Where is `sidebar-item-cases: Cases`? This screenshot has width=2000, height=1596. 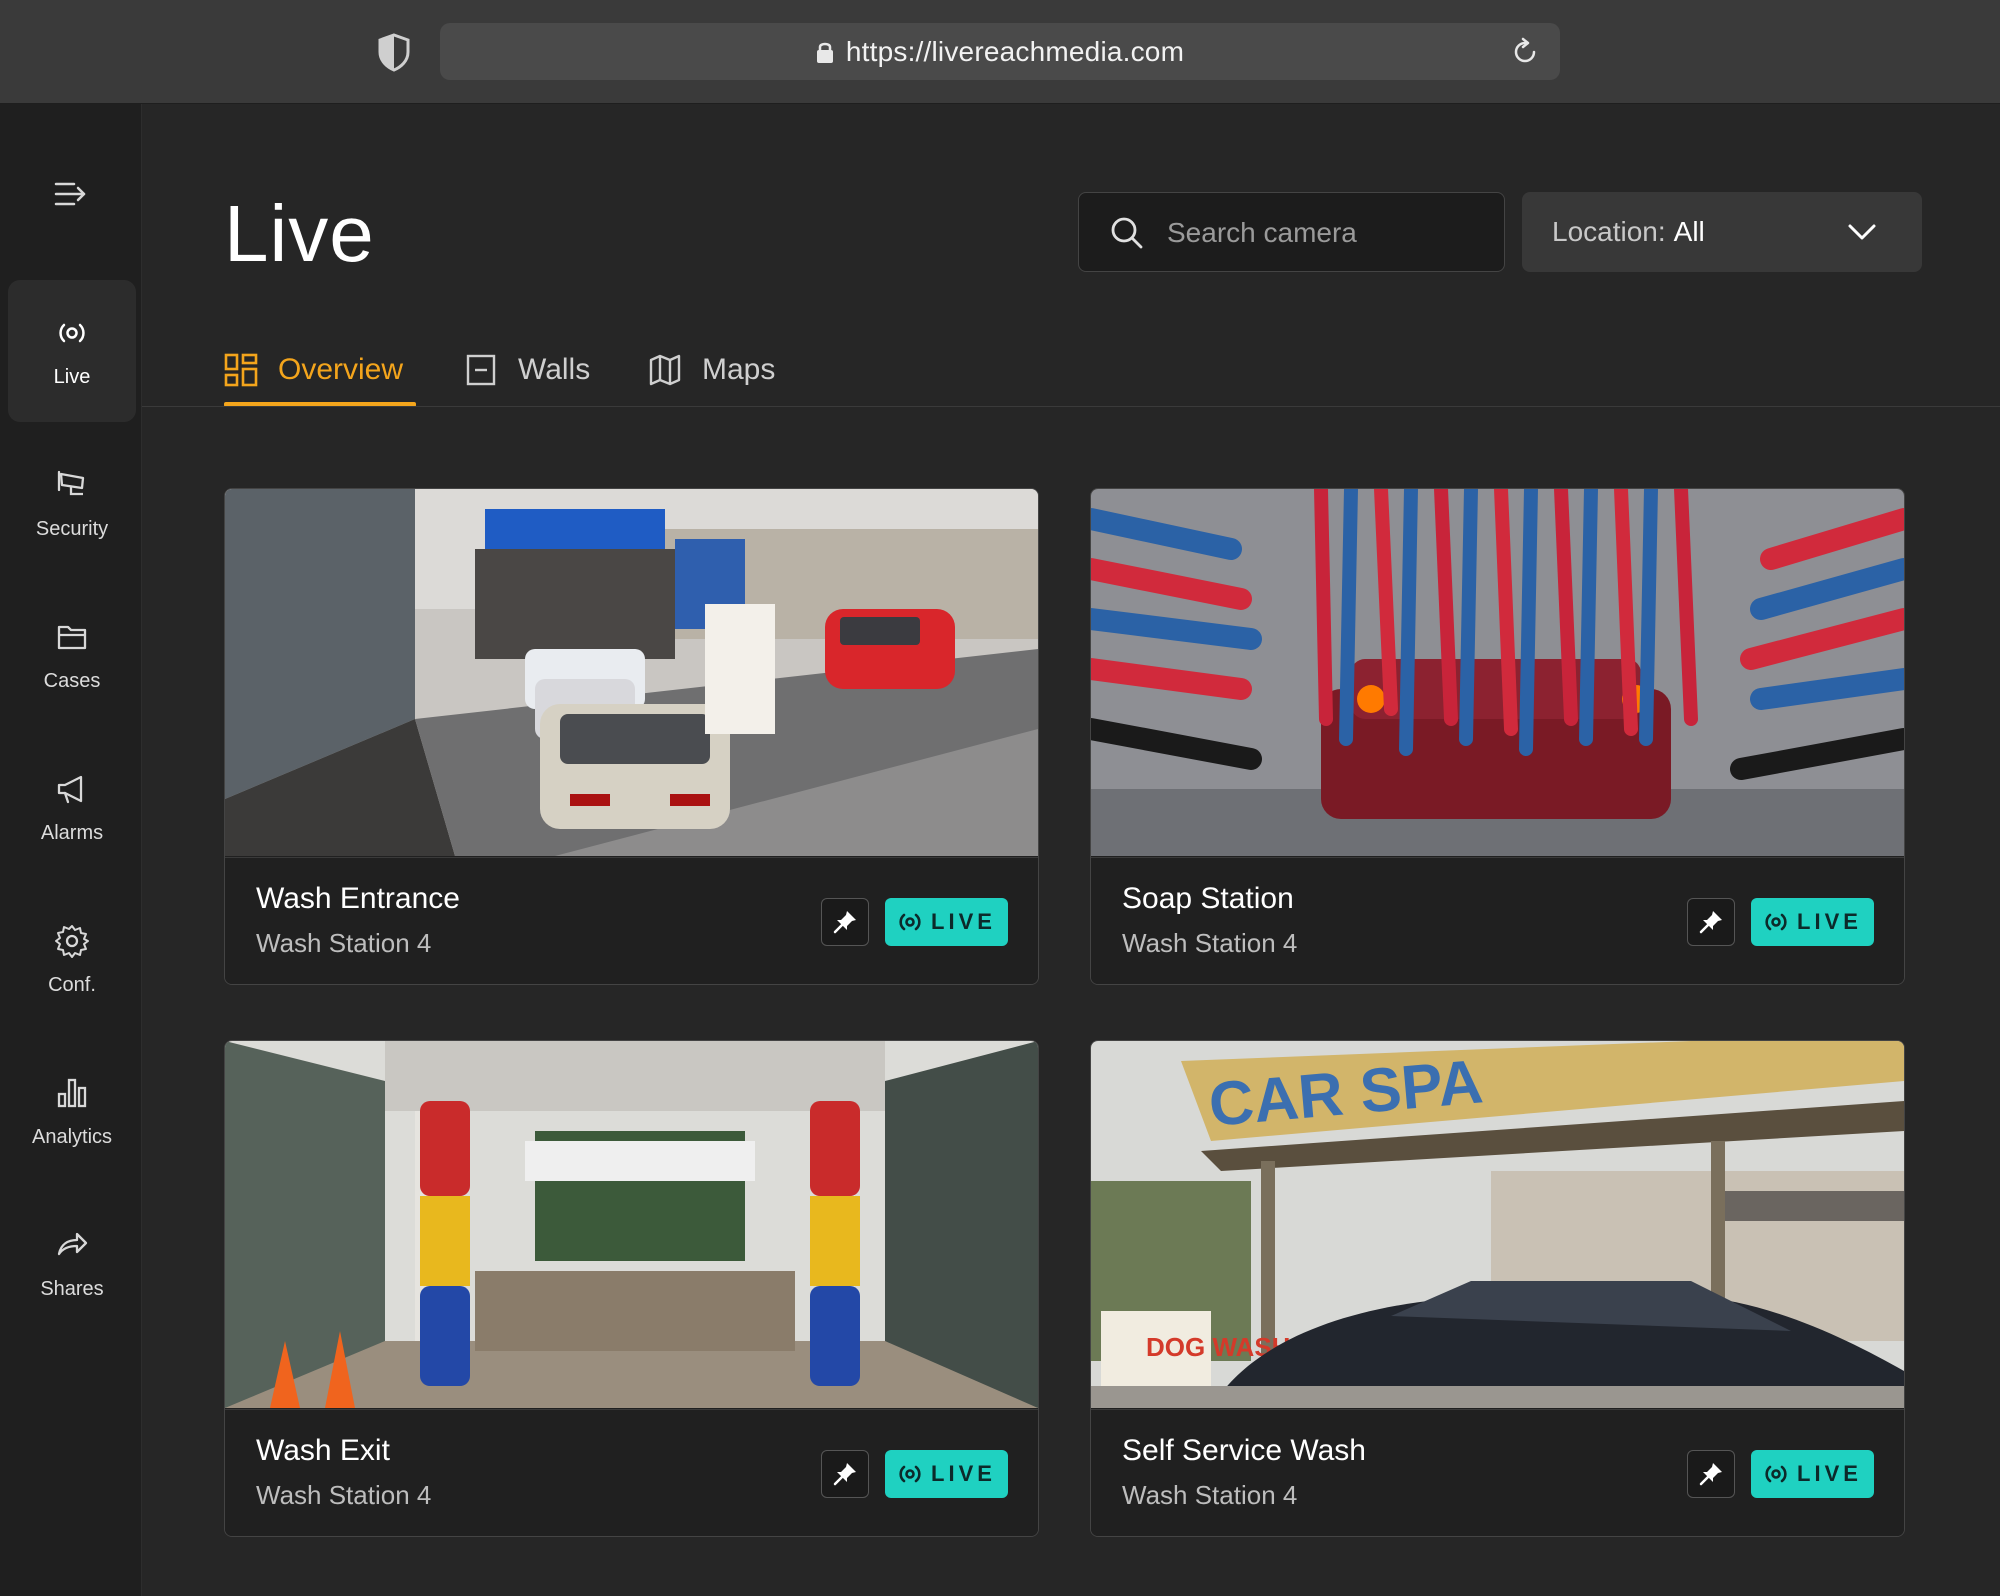 sidebar-item-cases: Cases is located at coordinates (72, 655).